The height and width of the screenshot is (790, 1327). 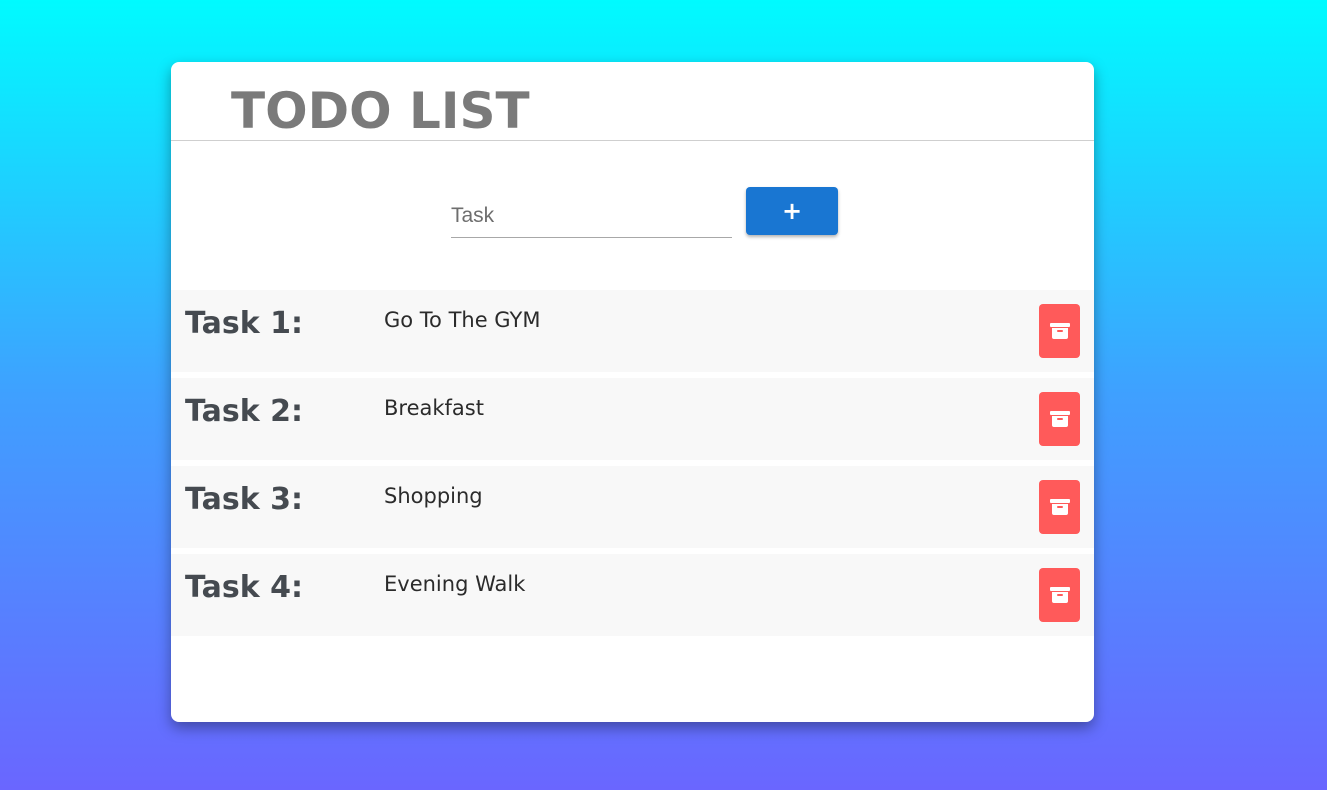 What do you see at coordinates (244, 411) in the screenshot?
I see `task-label: Task 2:` at bounding box center [244, 411].